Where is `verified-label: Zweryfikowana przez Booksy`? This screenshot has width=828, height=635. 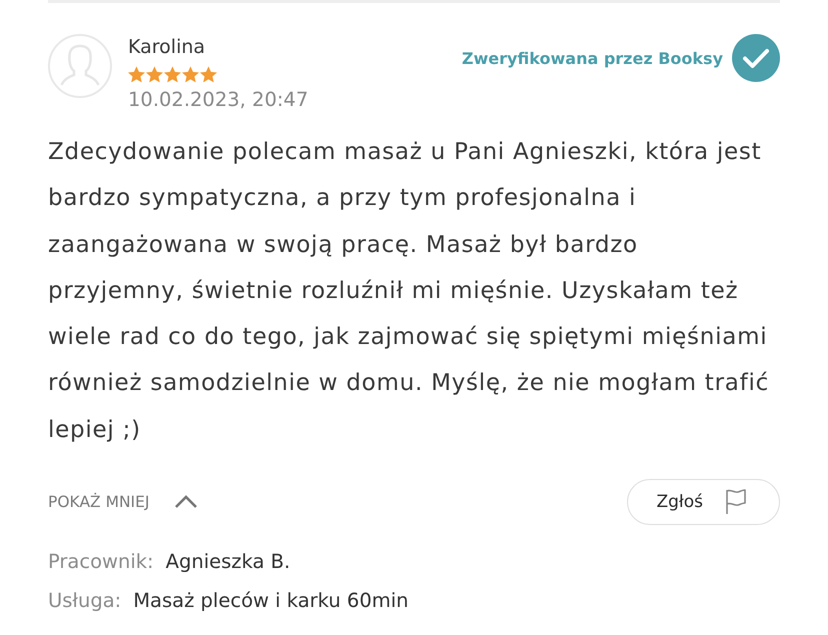 verified-label: Zweryfikowana przez Booksy is located at coordinates (592, 58).